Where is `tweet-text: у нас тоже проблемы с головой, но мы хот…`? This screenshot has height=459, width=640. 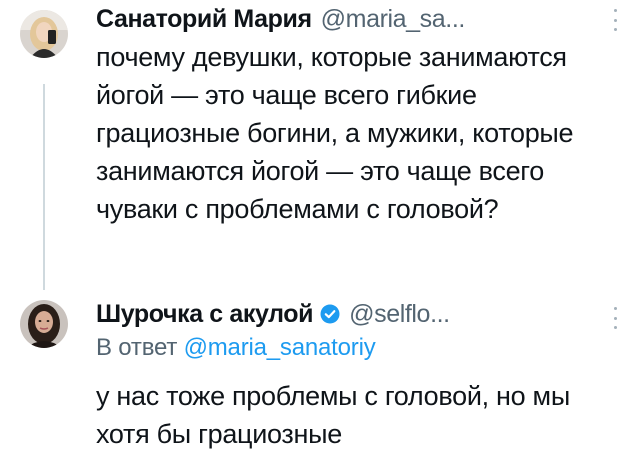
tweet-text: у нас тоже проблемы с головой, но мы хот… is located at coordinates (333, 415).